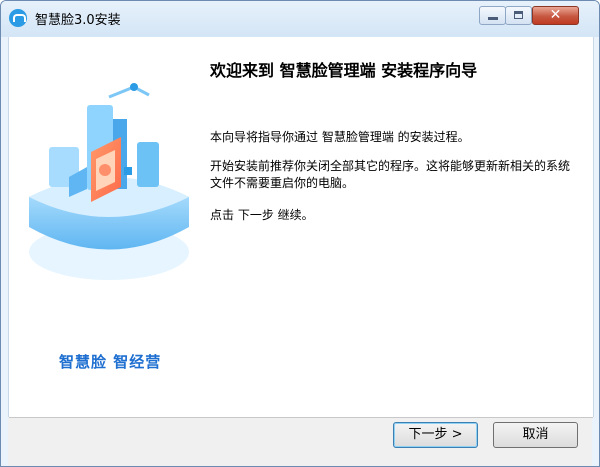  Describe the element at coordinates (340, 137) in the screenshot. I see `intro-text: 本向导将指导你通过 智慧脸管理端 的安装过程。` at that location.